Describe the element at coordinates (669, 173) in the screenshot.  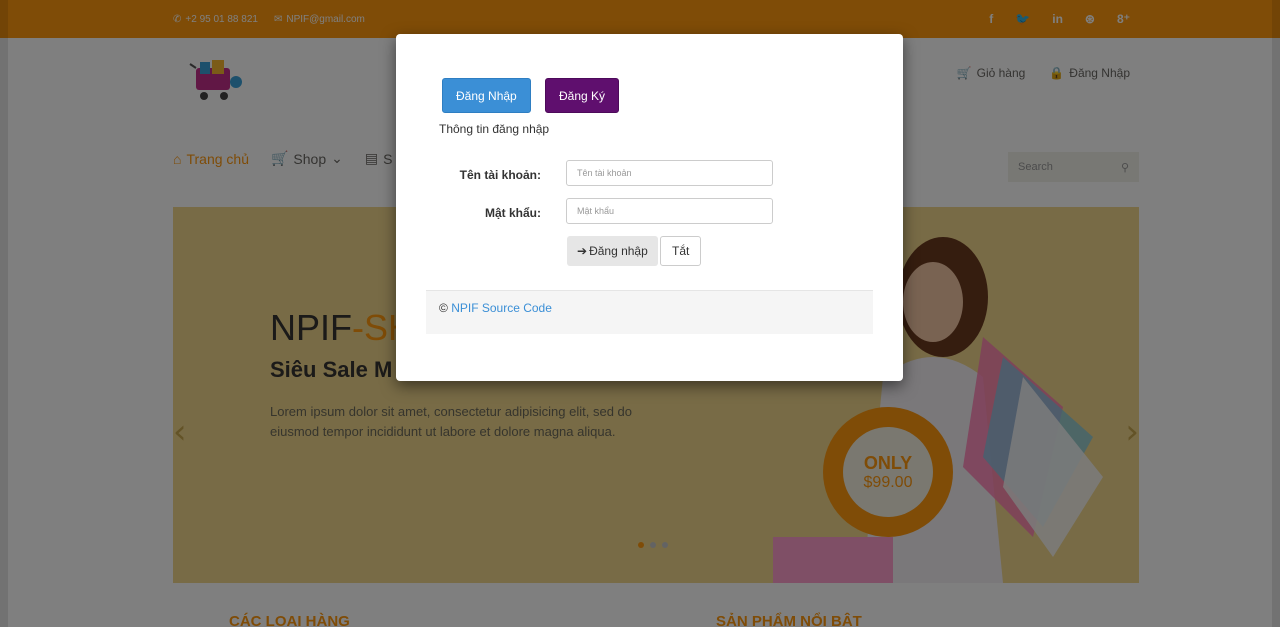
I see `username-field: Tên tài khoản` at that location.